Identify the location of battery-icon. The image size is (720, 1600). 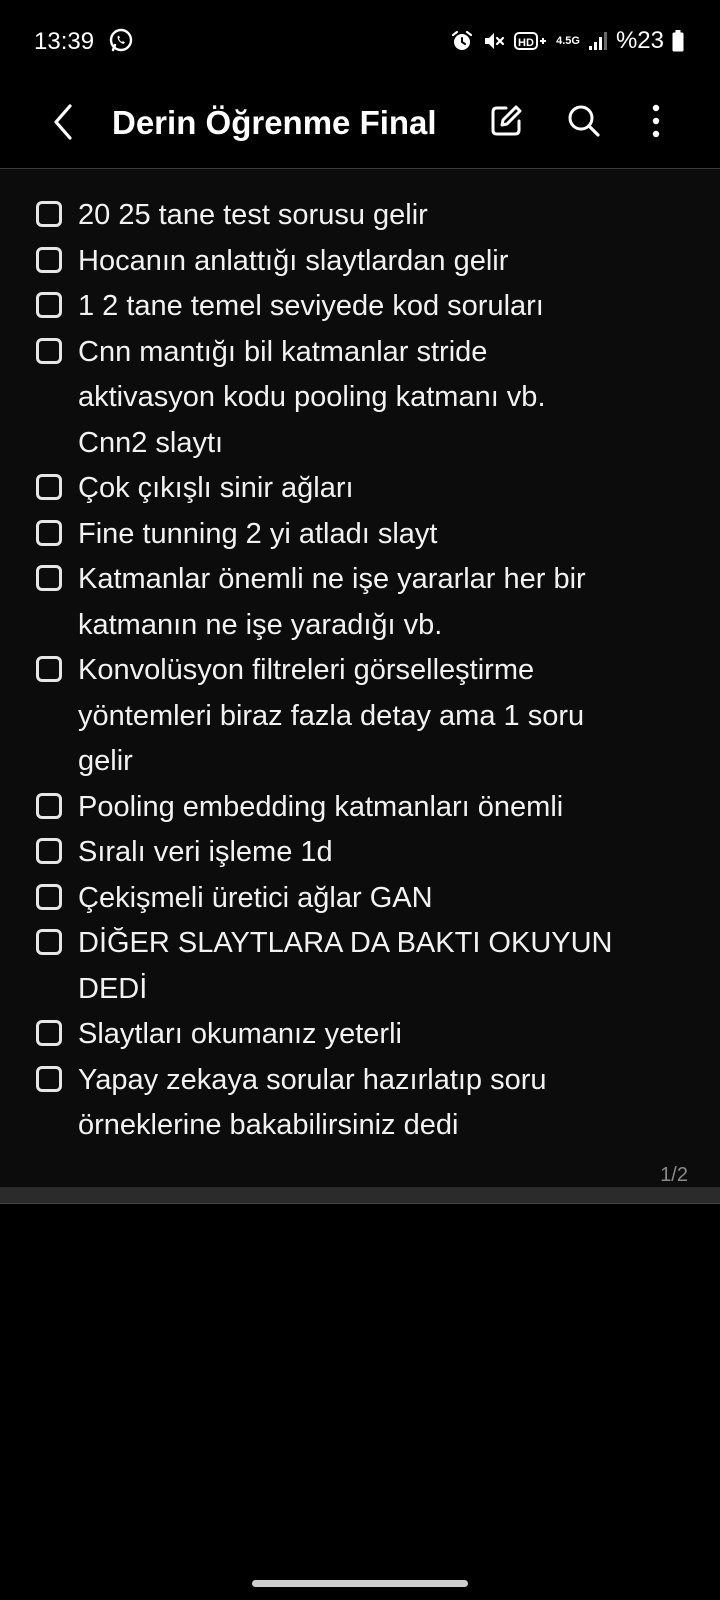
(678, 41).